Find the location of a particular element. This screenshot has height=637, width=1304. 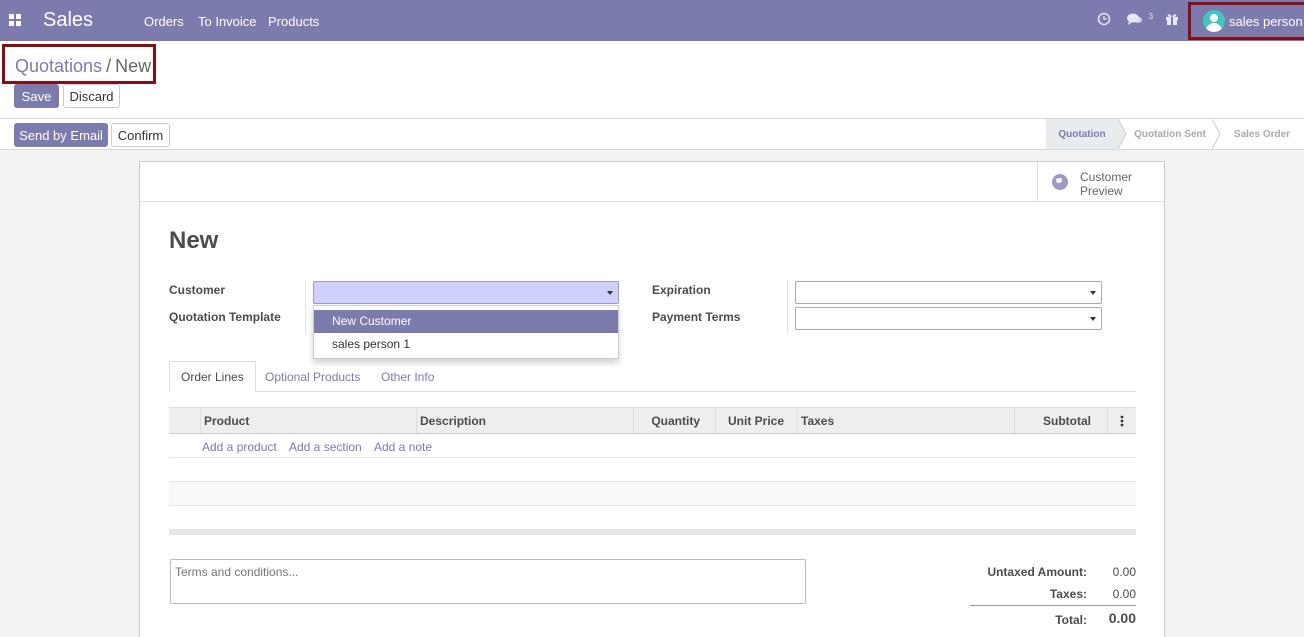

clock-icon is located at coordinates (1104, 20).